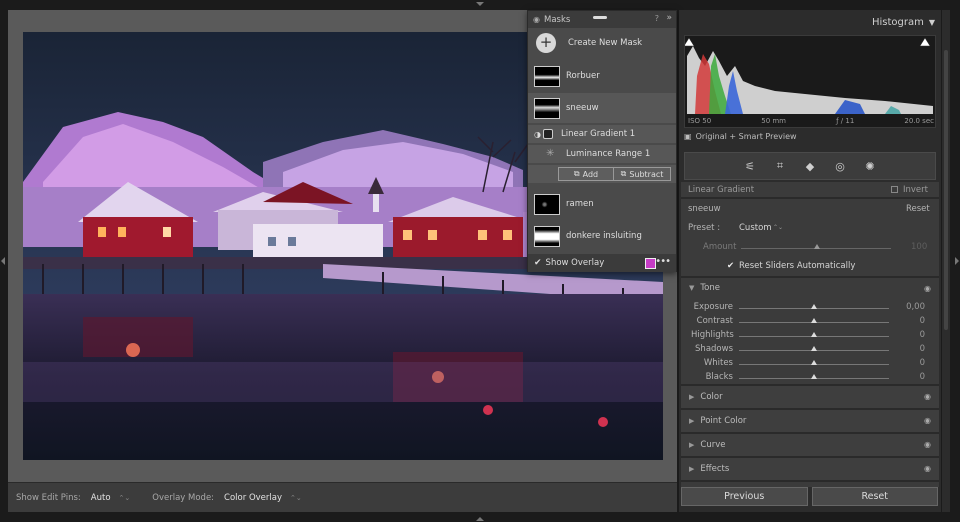 This screenshot has width=960, height=522. Describe the element at coordinates (797, 266) in the screenshot. I see `reset-sliders-label: Reset Sliders Automatically` at that location.